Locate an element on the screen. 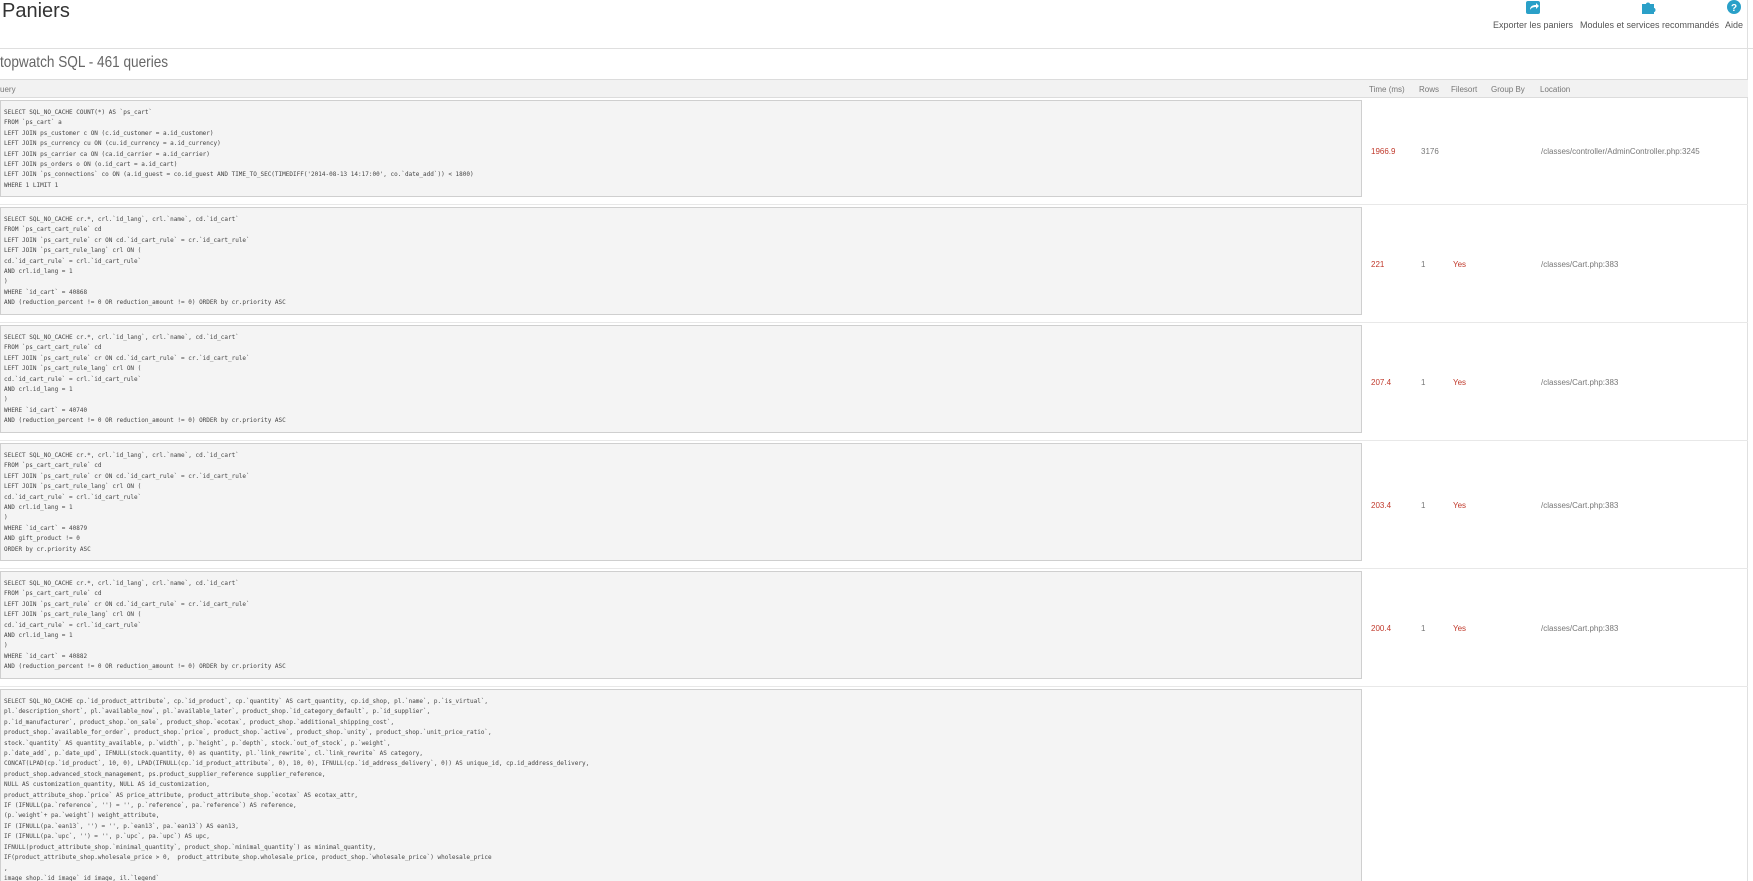  export-carts-button: Exporter les paniers is located at coordinates (1533, 20).